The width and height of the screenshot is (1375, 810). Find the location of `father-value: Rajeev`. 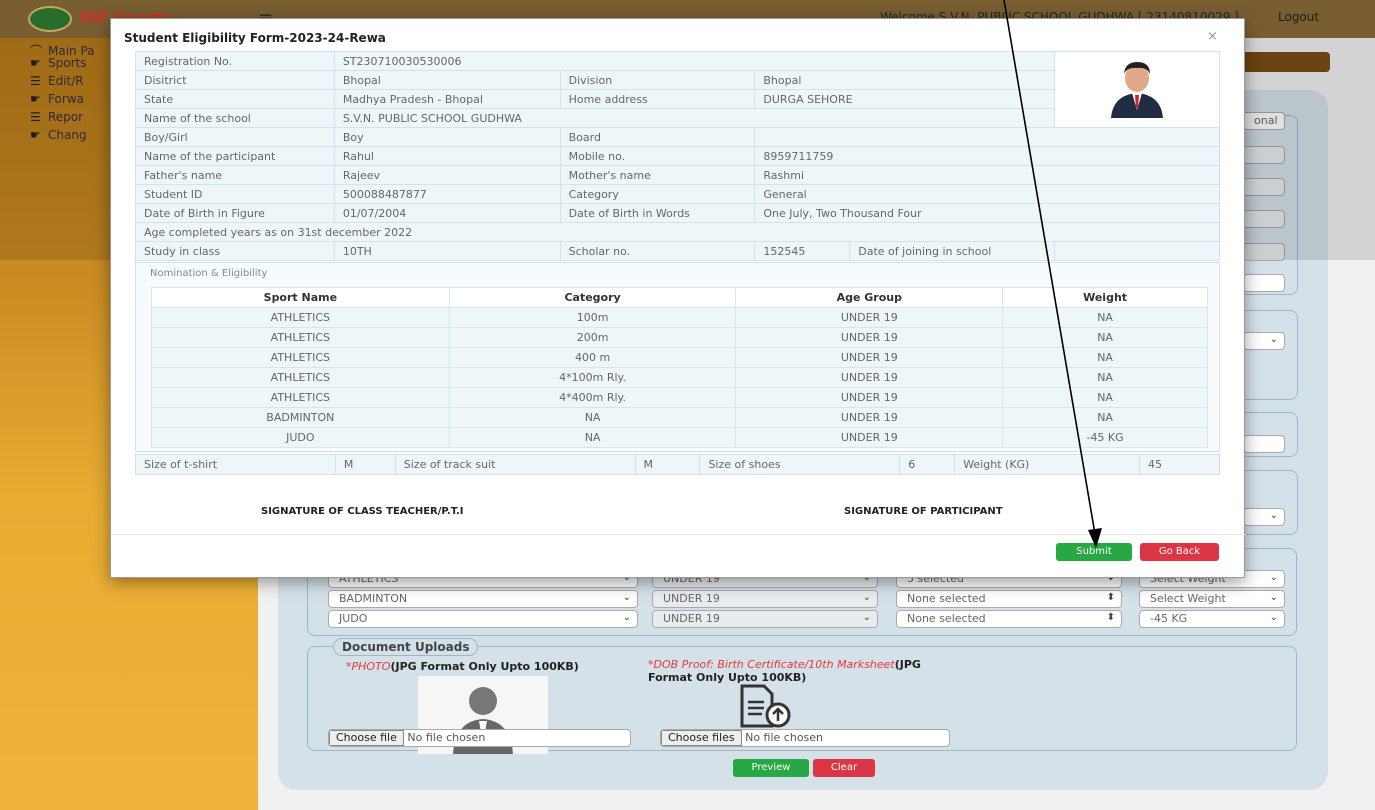

father-value: Rajeev is located at coordinates (447, 175).